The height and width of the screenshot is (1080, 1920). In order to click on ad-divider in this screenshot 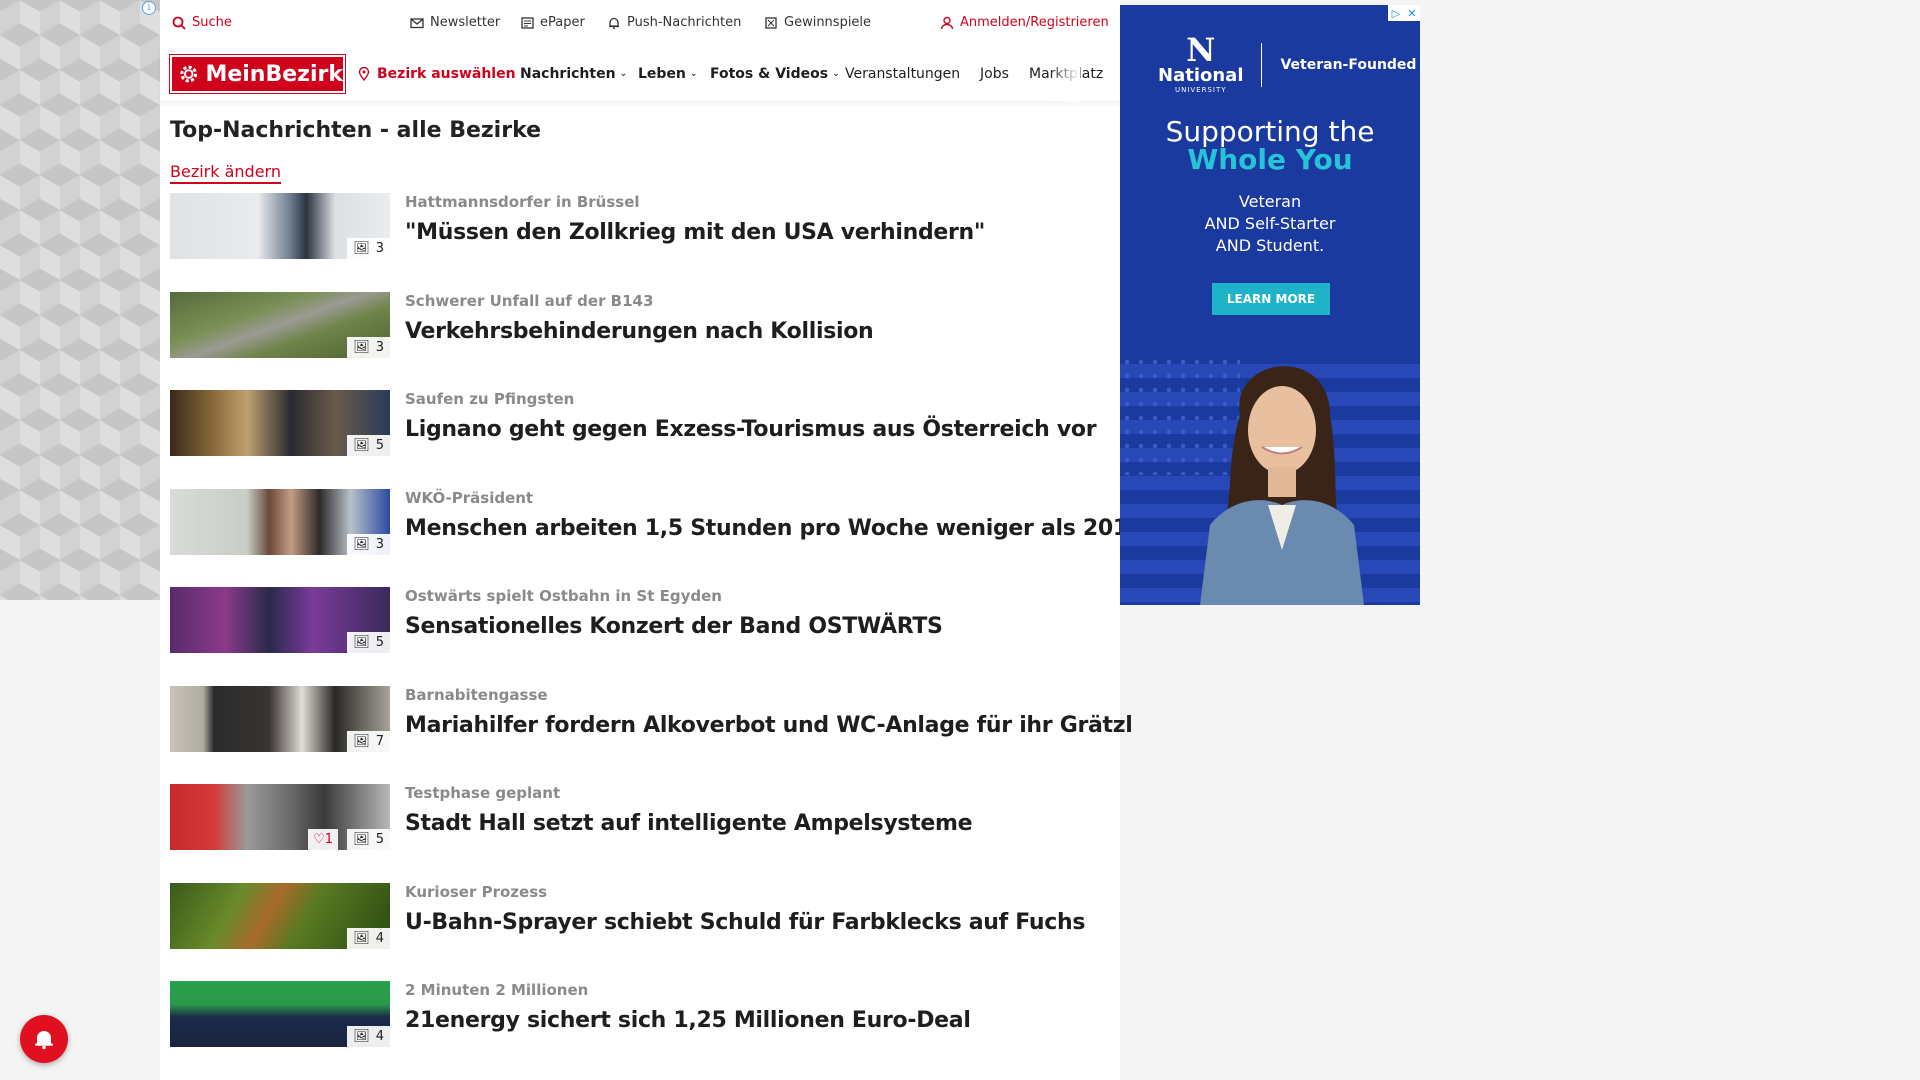, I will do `click(1262, 64)`.